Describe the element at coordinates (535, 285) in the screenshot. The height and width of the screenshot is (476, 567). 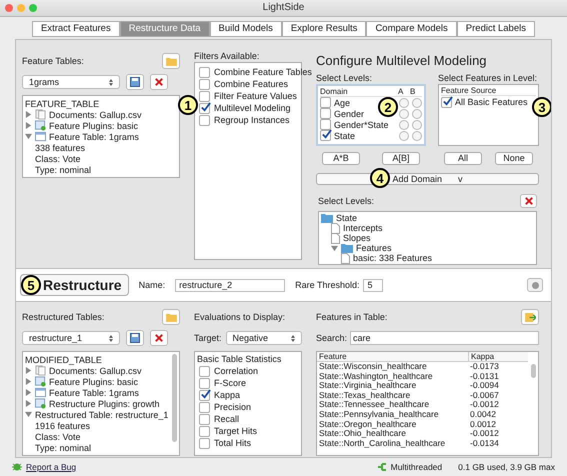
I see `stop-button` at that location.